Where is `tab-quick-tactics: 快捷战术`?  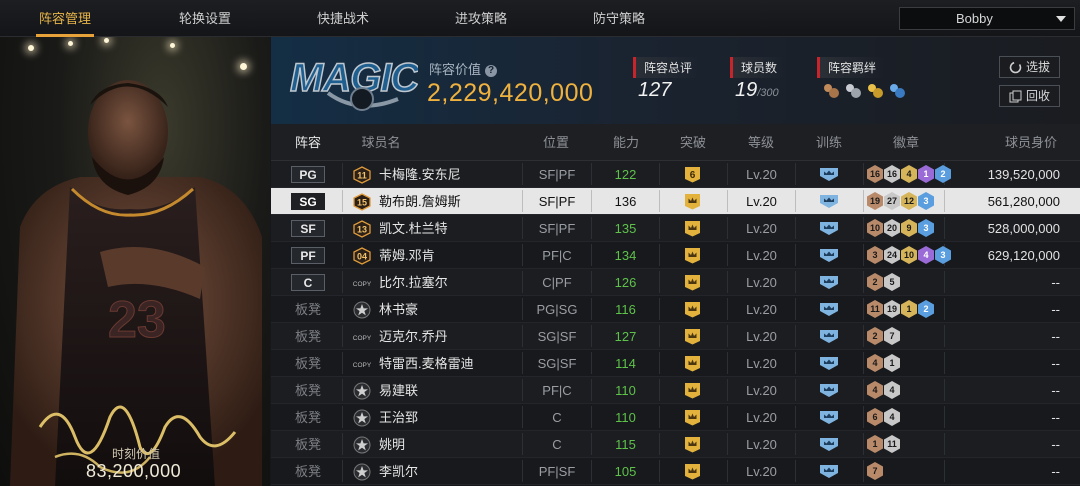 tab-quick-tactics: 快捷战术 is located at coordinates (343, 18).